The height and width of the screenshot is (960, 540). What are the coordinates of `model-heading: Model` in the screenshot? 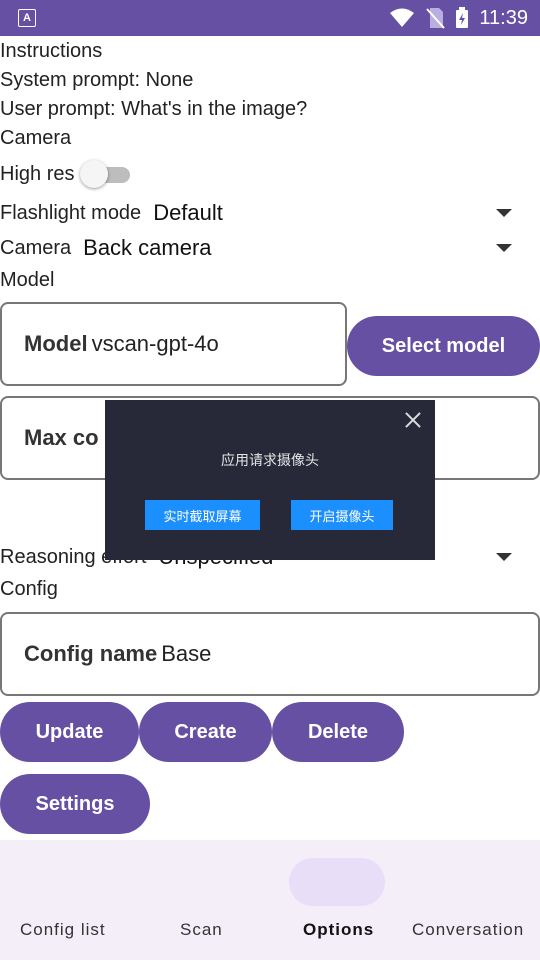 It's located at (27, 280).